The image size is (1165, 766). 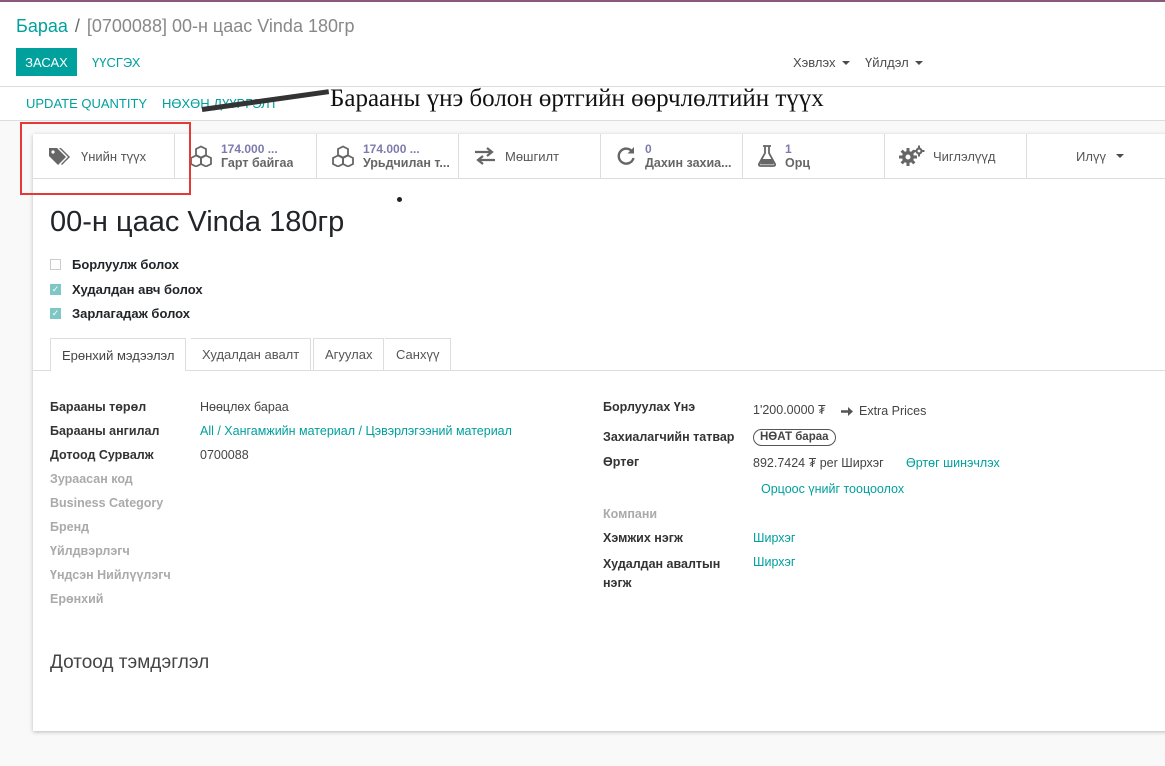 I want to click on moves-button: Мөшгилт, so click(x=530, y=156).